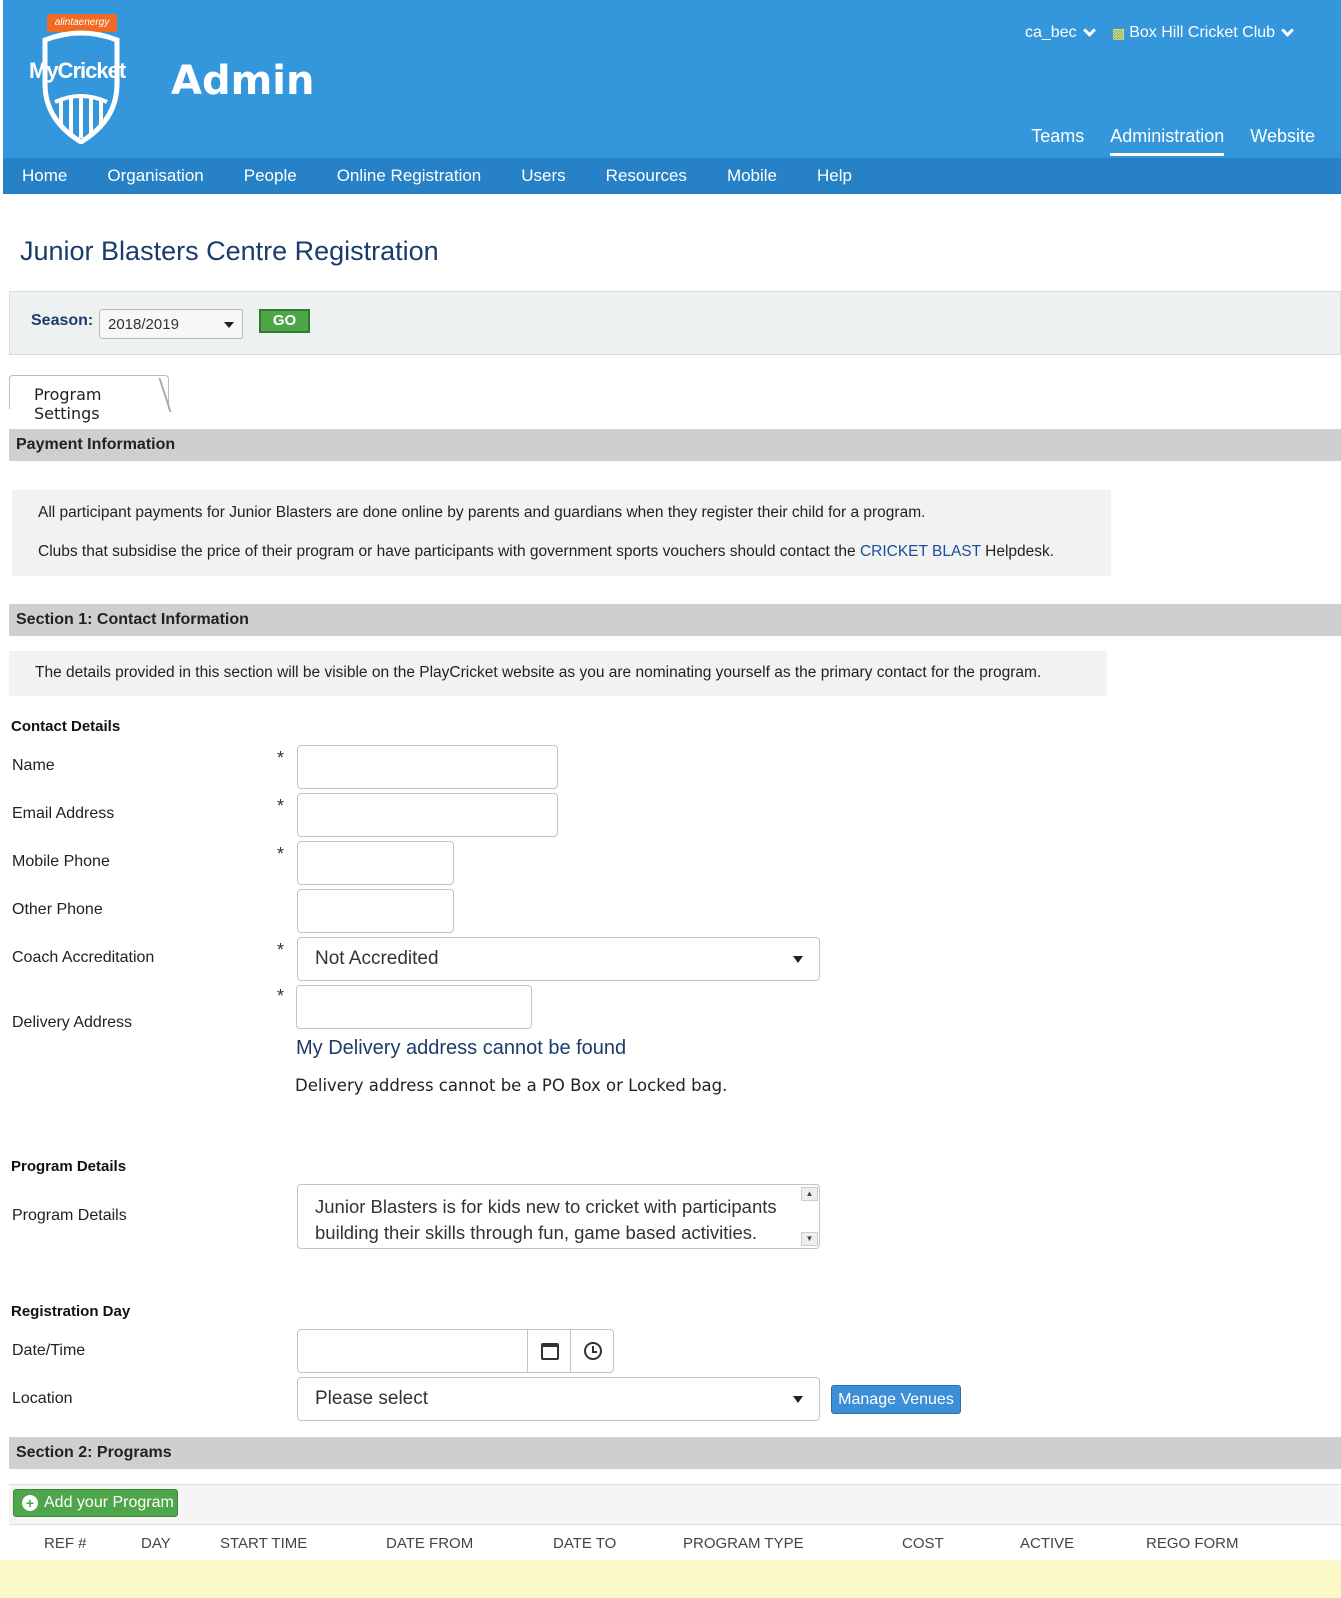 The width and height of the screenshot is (1341, 1598). Describe the element at coordinates (752, 176) in the screenshot. I see `nav-mobile: Mobile` at that location.